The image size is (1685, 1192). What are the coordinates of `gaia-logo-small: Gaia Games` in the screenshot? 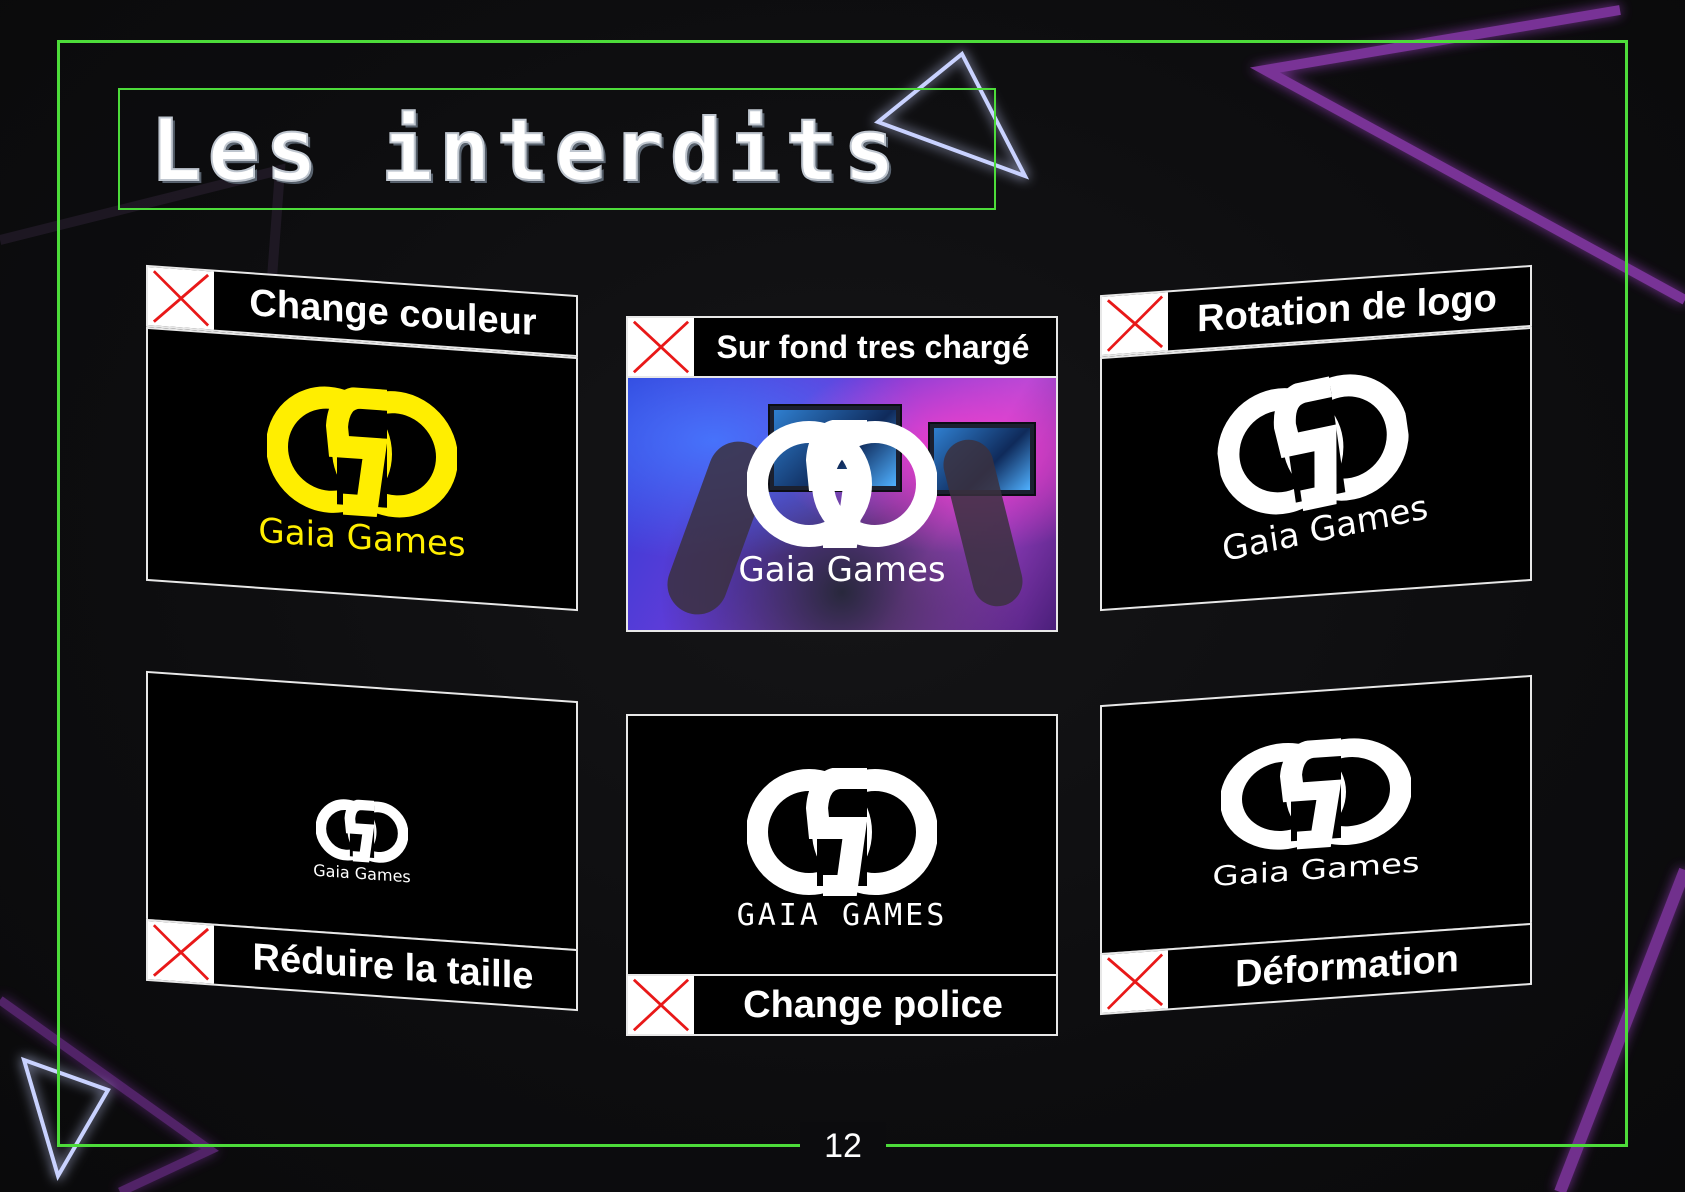 It's located at (362, 841).